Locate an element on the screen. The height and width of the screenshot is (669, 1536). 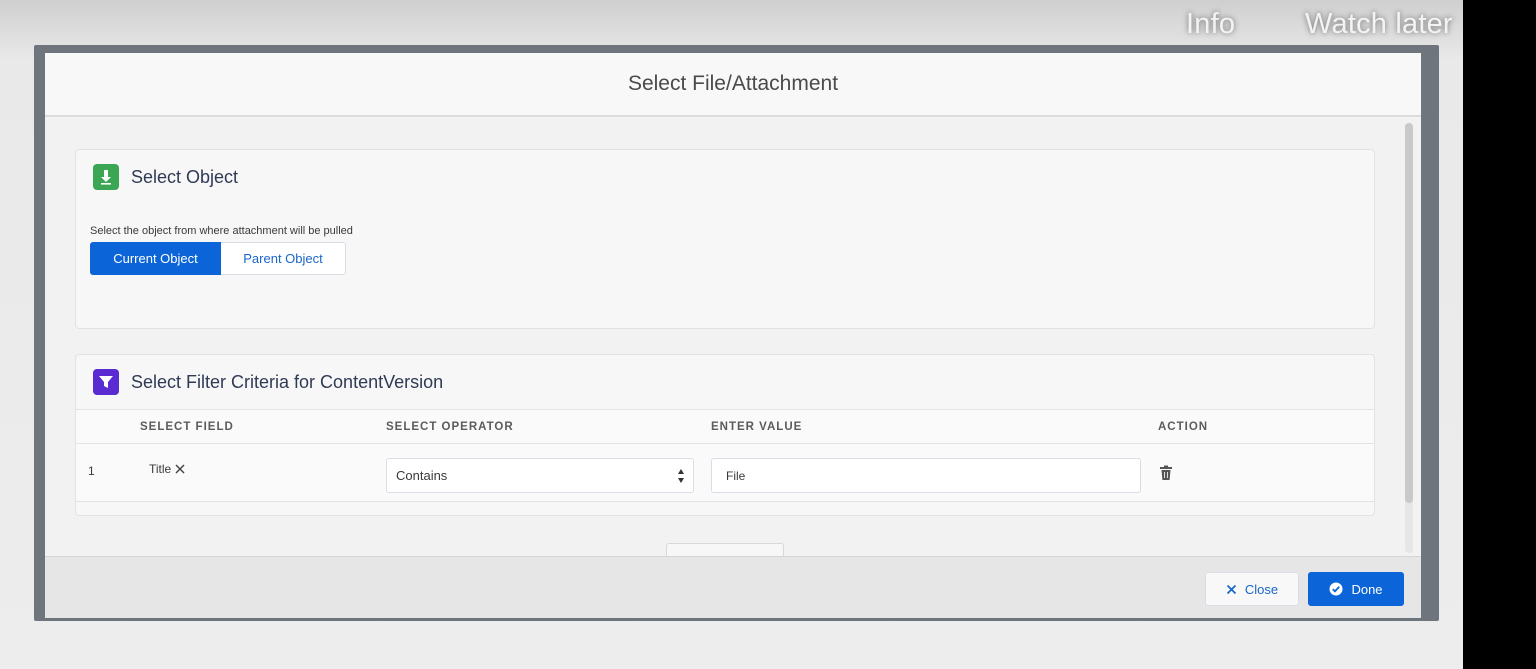
close-button: Close is located at coordinates (1252, 589).